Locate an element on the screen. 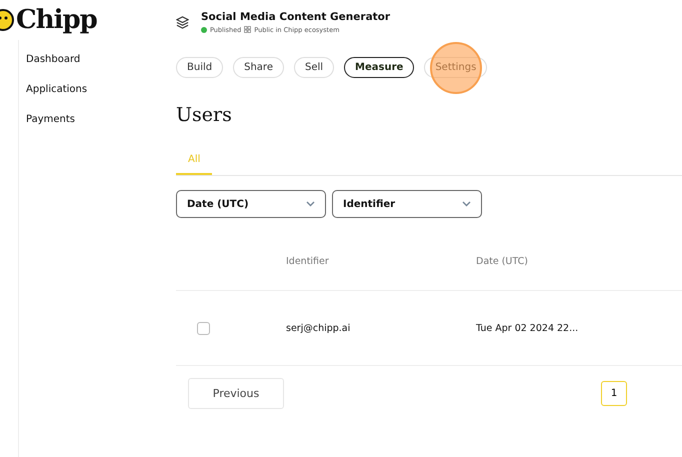  row-checkbox is located at coordinates (203, 328).